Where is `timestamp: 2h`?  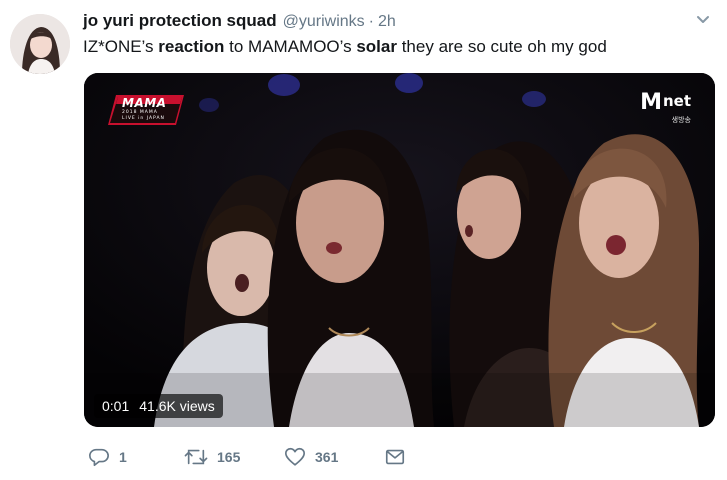
timestamp: 2h is located at coordinates (387, 22).